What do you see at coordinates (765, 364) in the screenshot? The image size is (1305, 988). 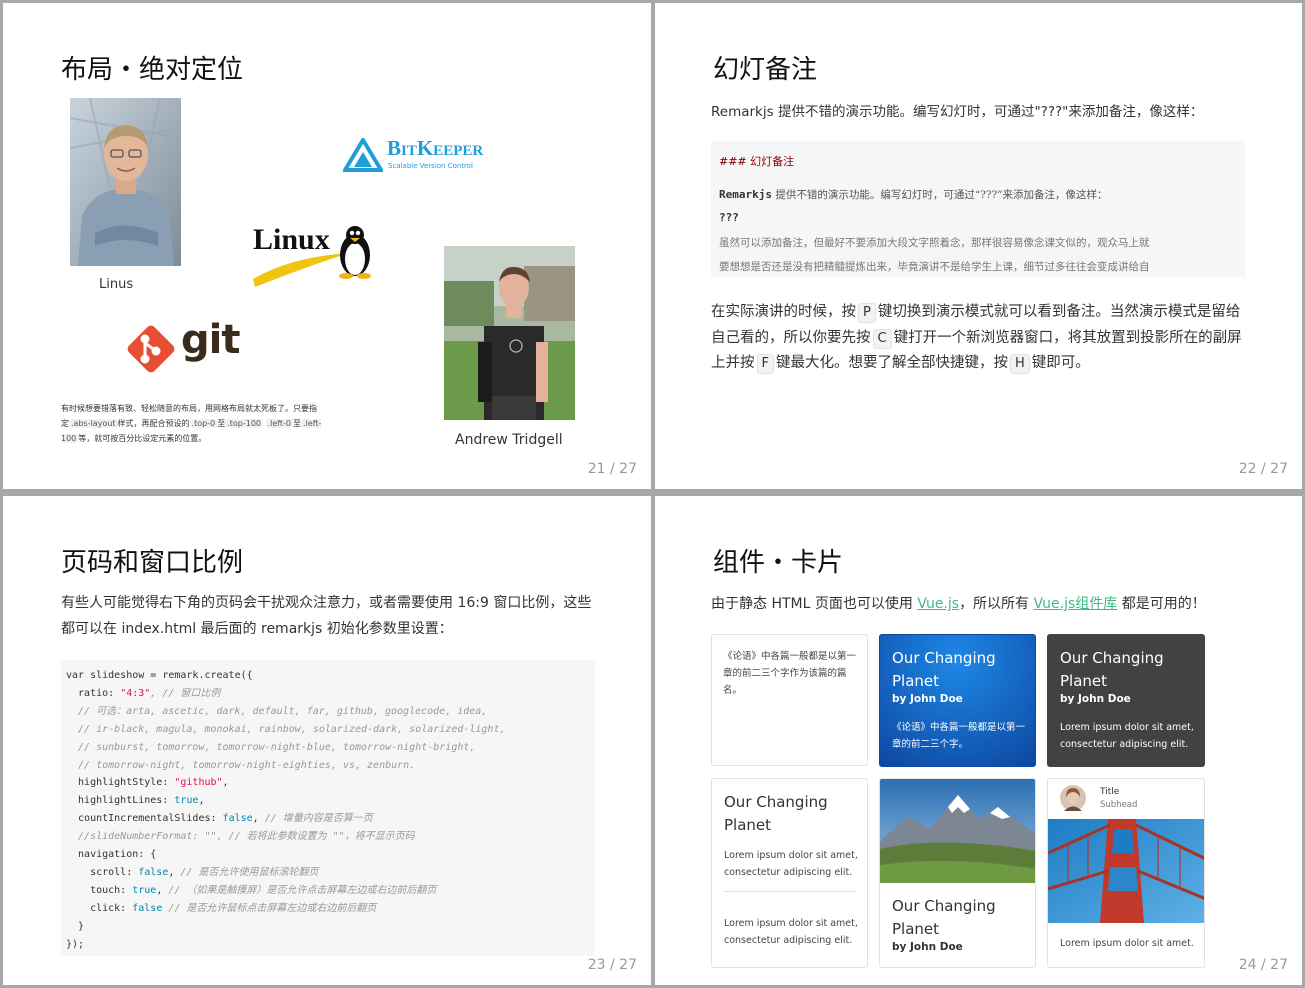 I see `key-f: F` at bounding box center [765, 364].